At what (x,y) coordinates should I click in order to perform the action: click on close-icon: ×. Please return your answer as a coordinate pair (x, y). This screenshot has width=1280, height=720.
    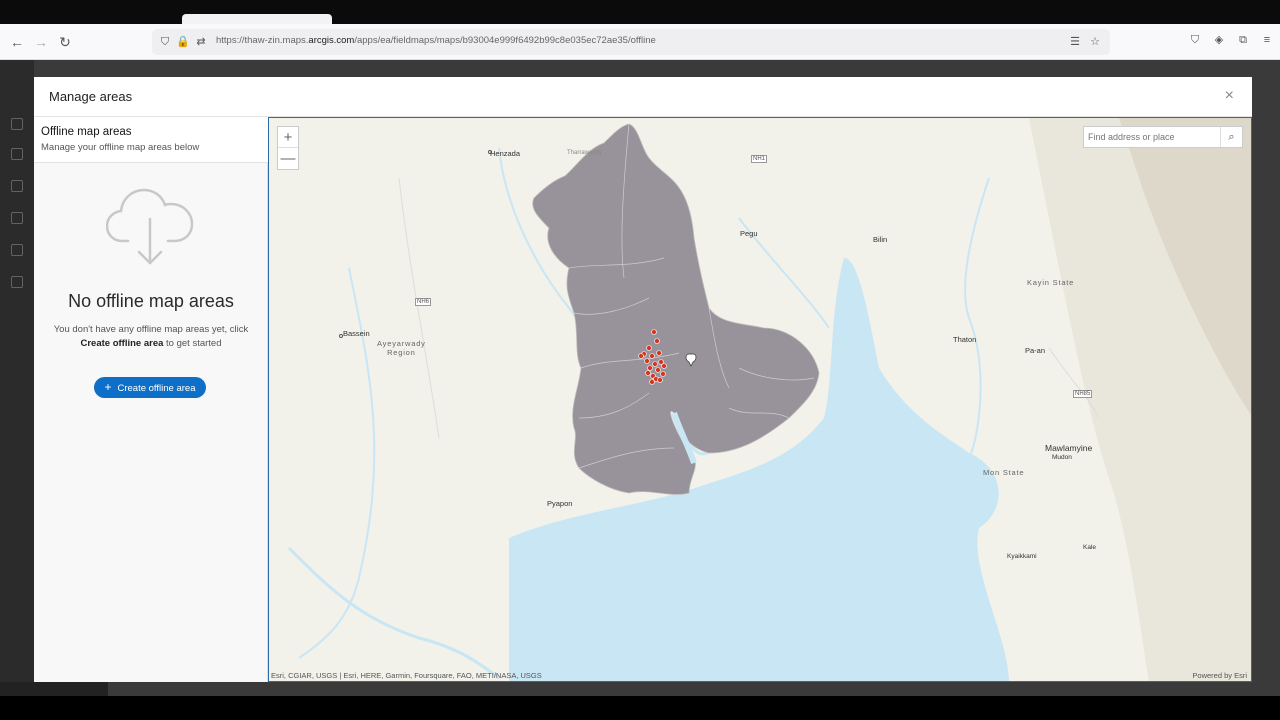
    Looking at the image, I should click on (1229, 96).